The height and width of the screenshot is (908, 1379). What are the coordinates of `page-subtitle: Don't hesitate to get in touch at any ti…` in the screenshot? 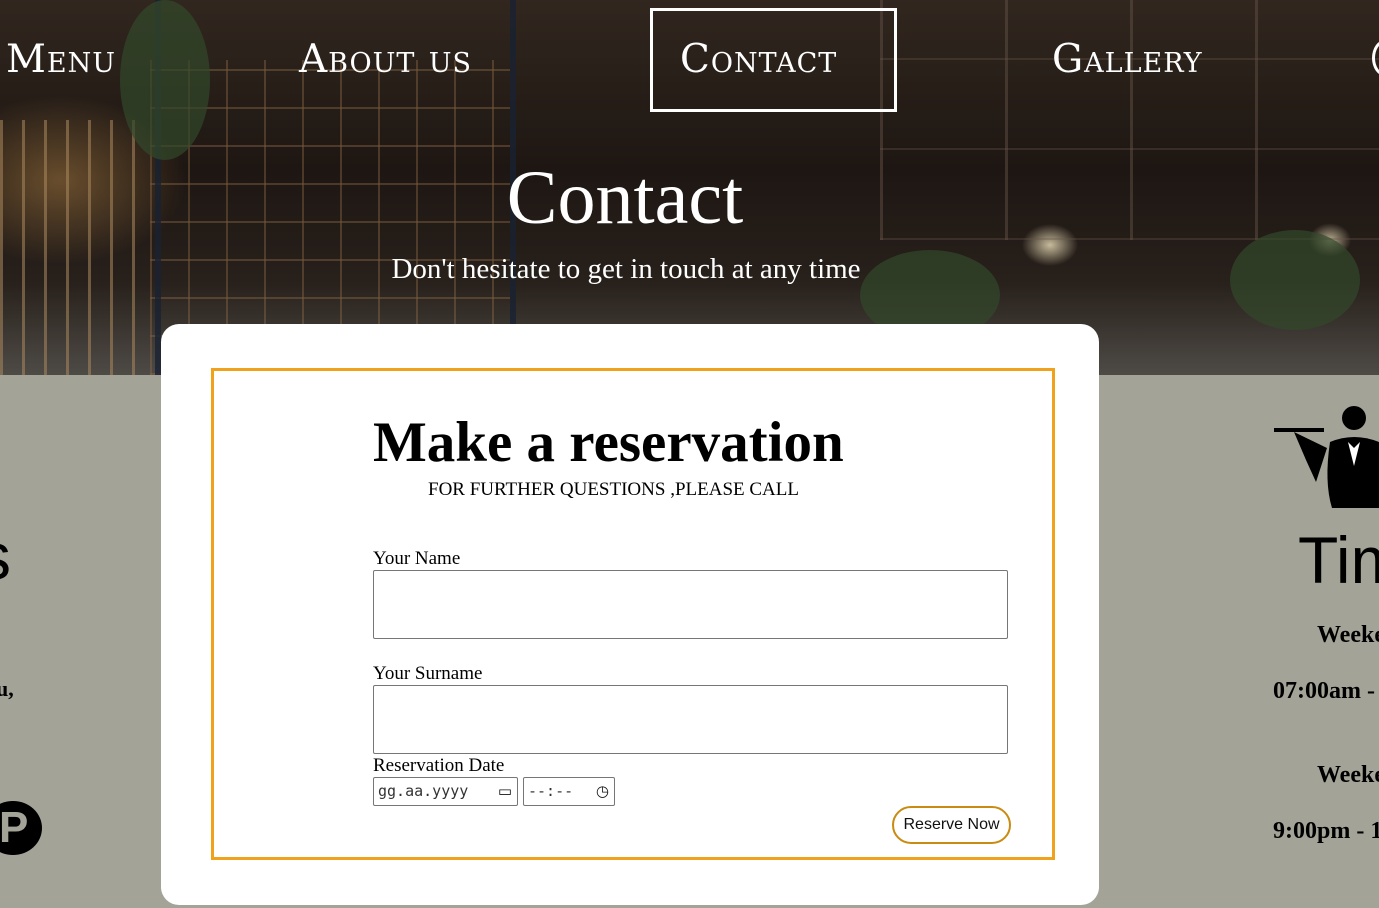 It's located at (626, 269).